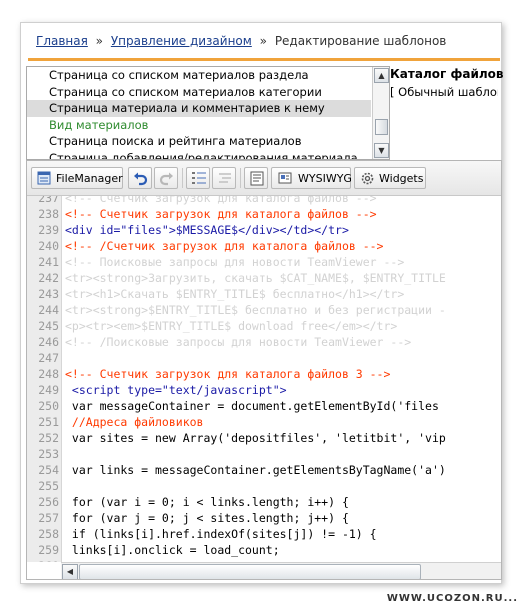 The width and height of the screenshot is (526, 608). I want to click on code-line-text: links[i].onclick = load_count;, so click(172, 550).